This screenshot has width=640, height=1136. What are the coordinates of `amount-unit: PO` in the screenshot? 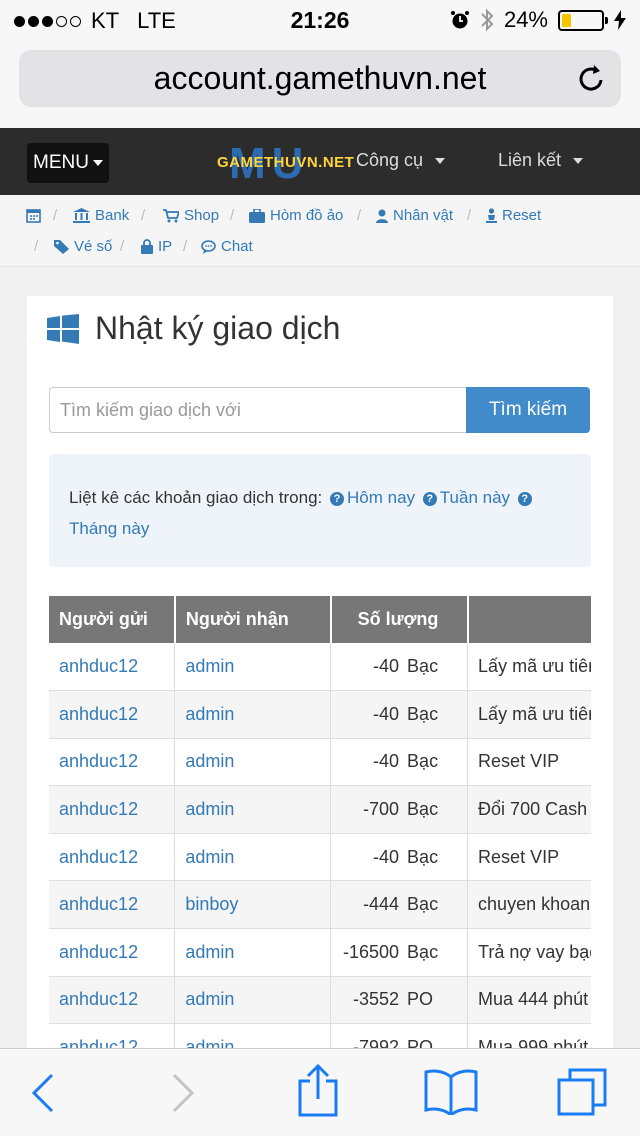 It's located at (420, 999).